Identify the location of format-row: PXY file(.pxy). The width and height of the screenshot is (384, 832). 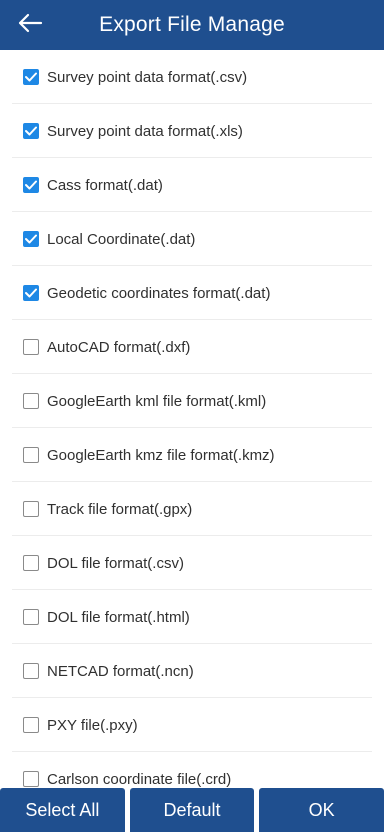
(192, 725).